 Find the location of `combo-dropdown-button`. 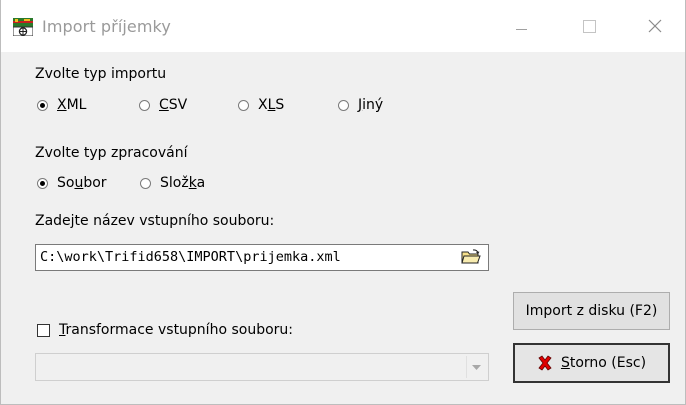

combo-dropdown-button is located at coordinates (476, 367).